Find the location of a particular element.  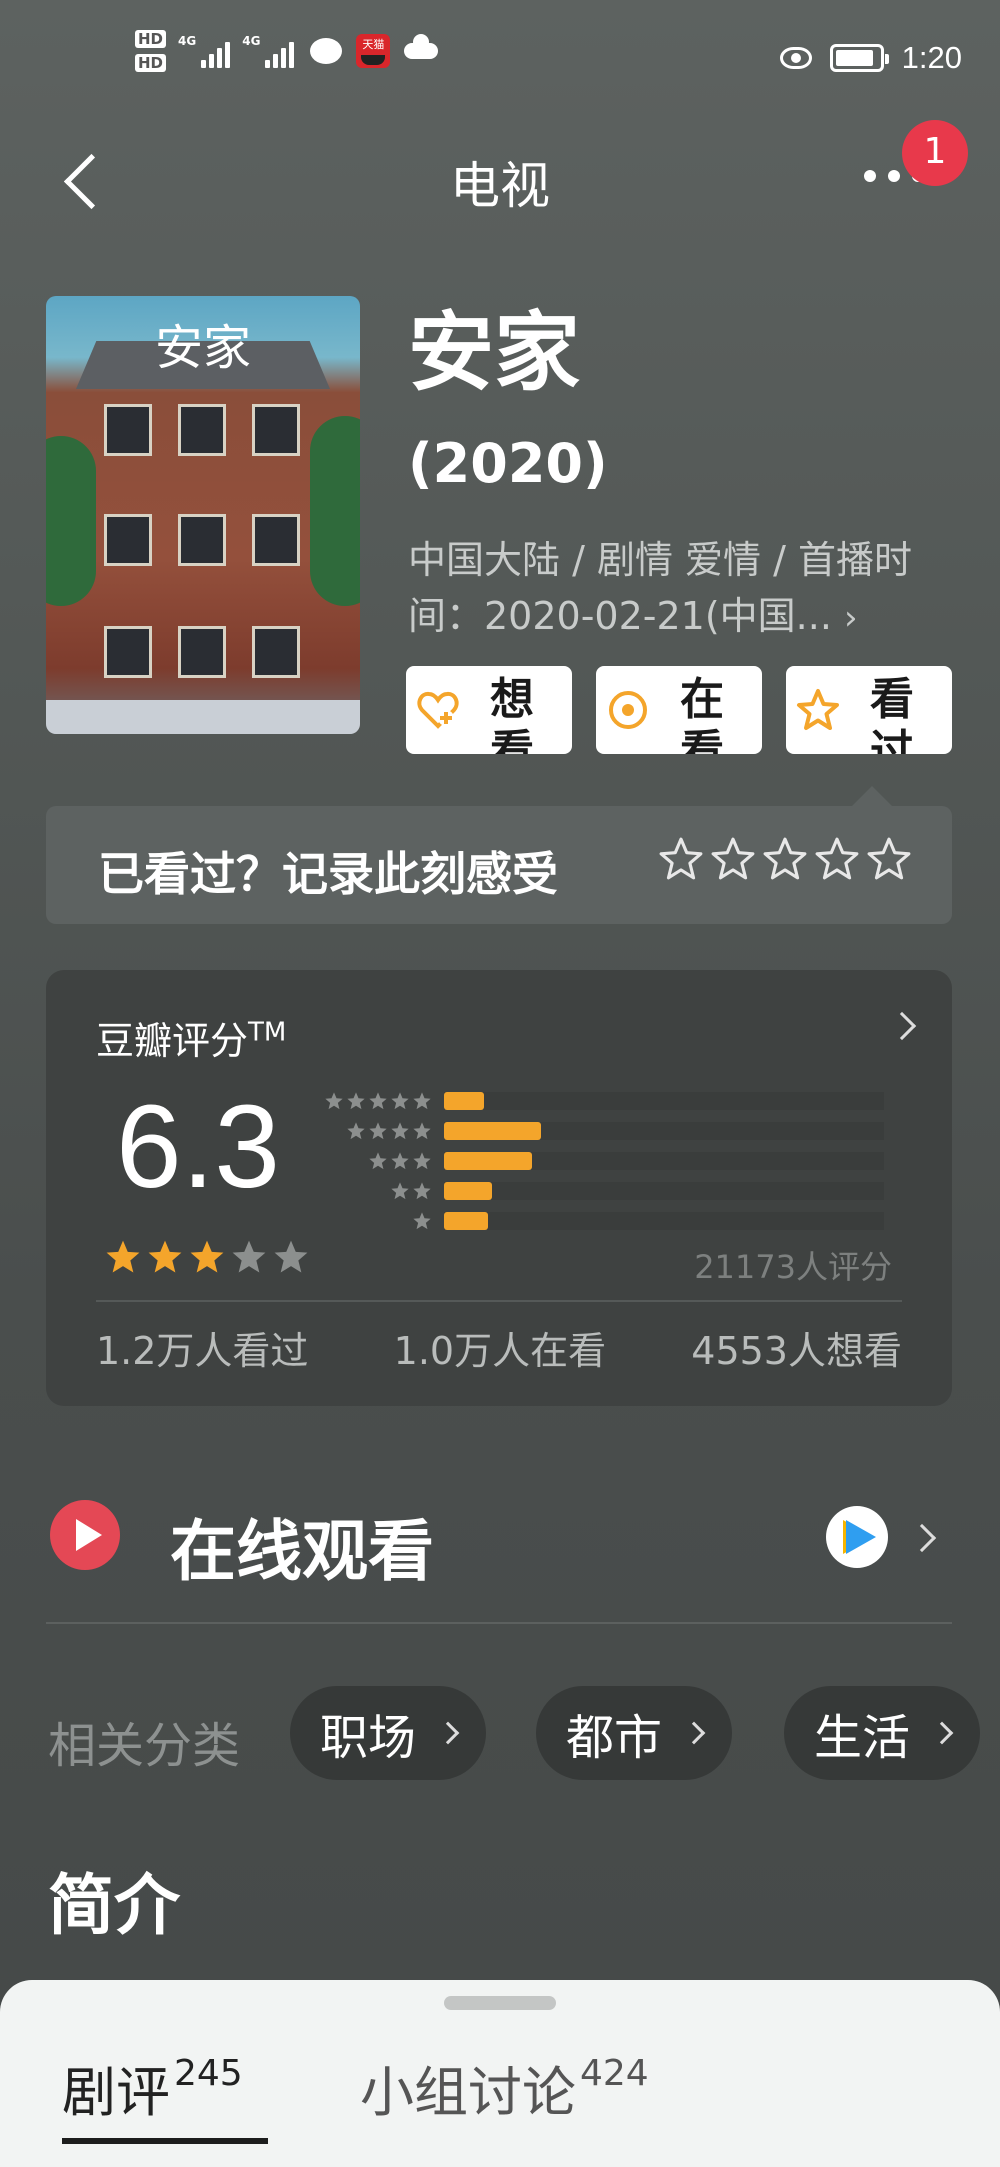

tab-group-discussion-label: 小组讨论 is located at coordinates (468, 2092).